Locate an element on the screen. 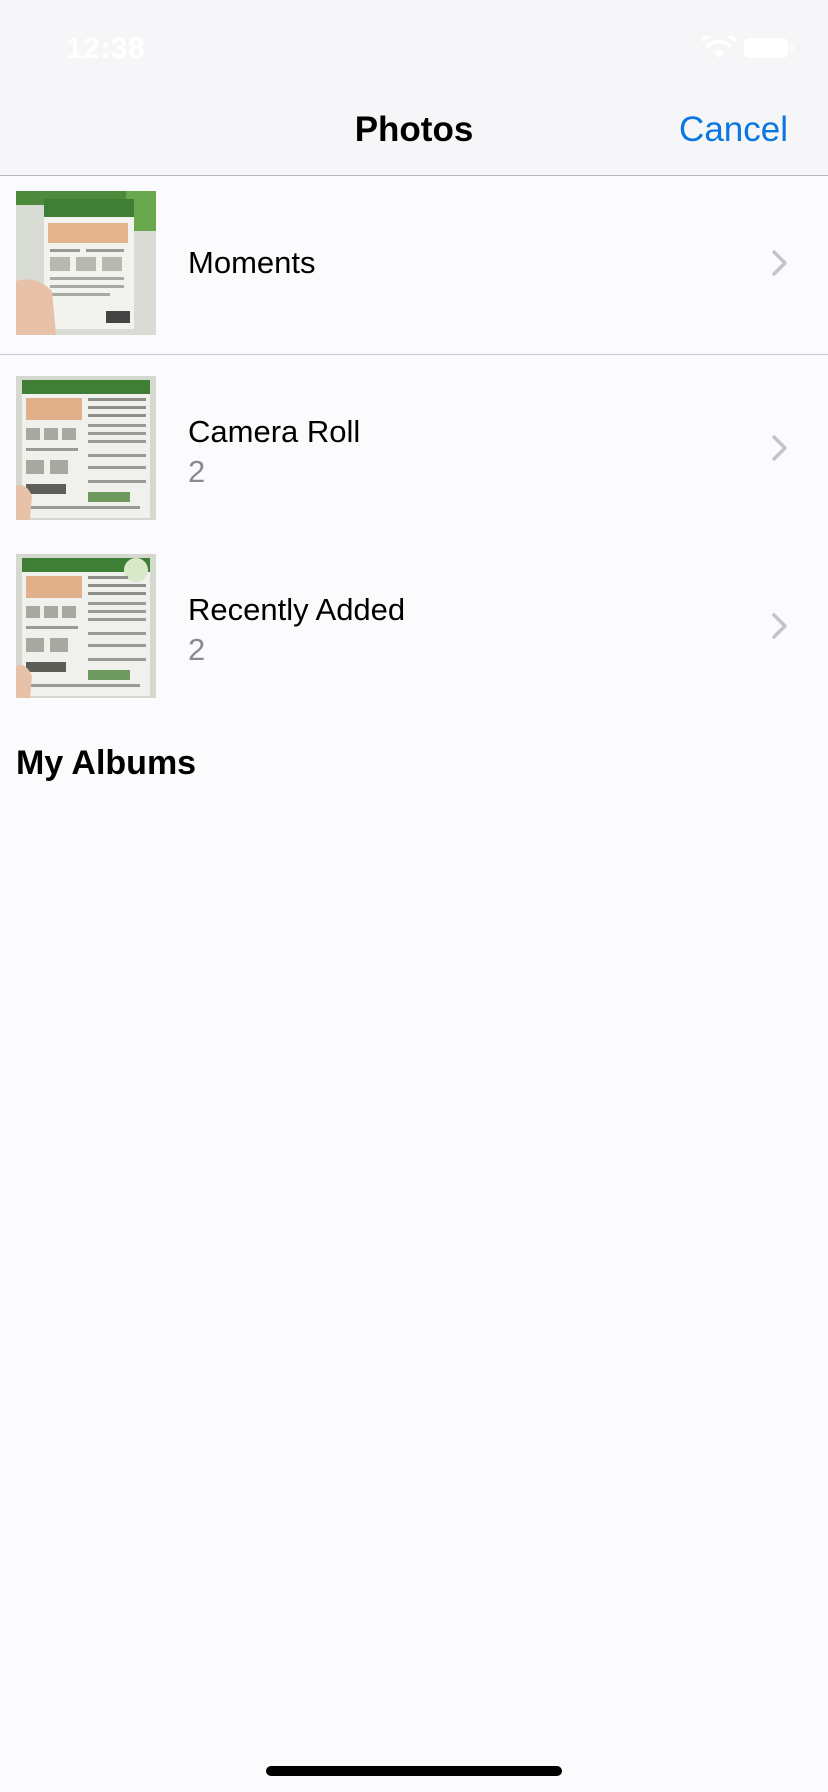 The image size is (828, 1792). navigation-bar: 12:38 Photos Cancel is located at coordinates (414, 88).